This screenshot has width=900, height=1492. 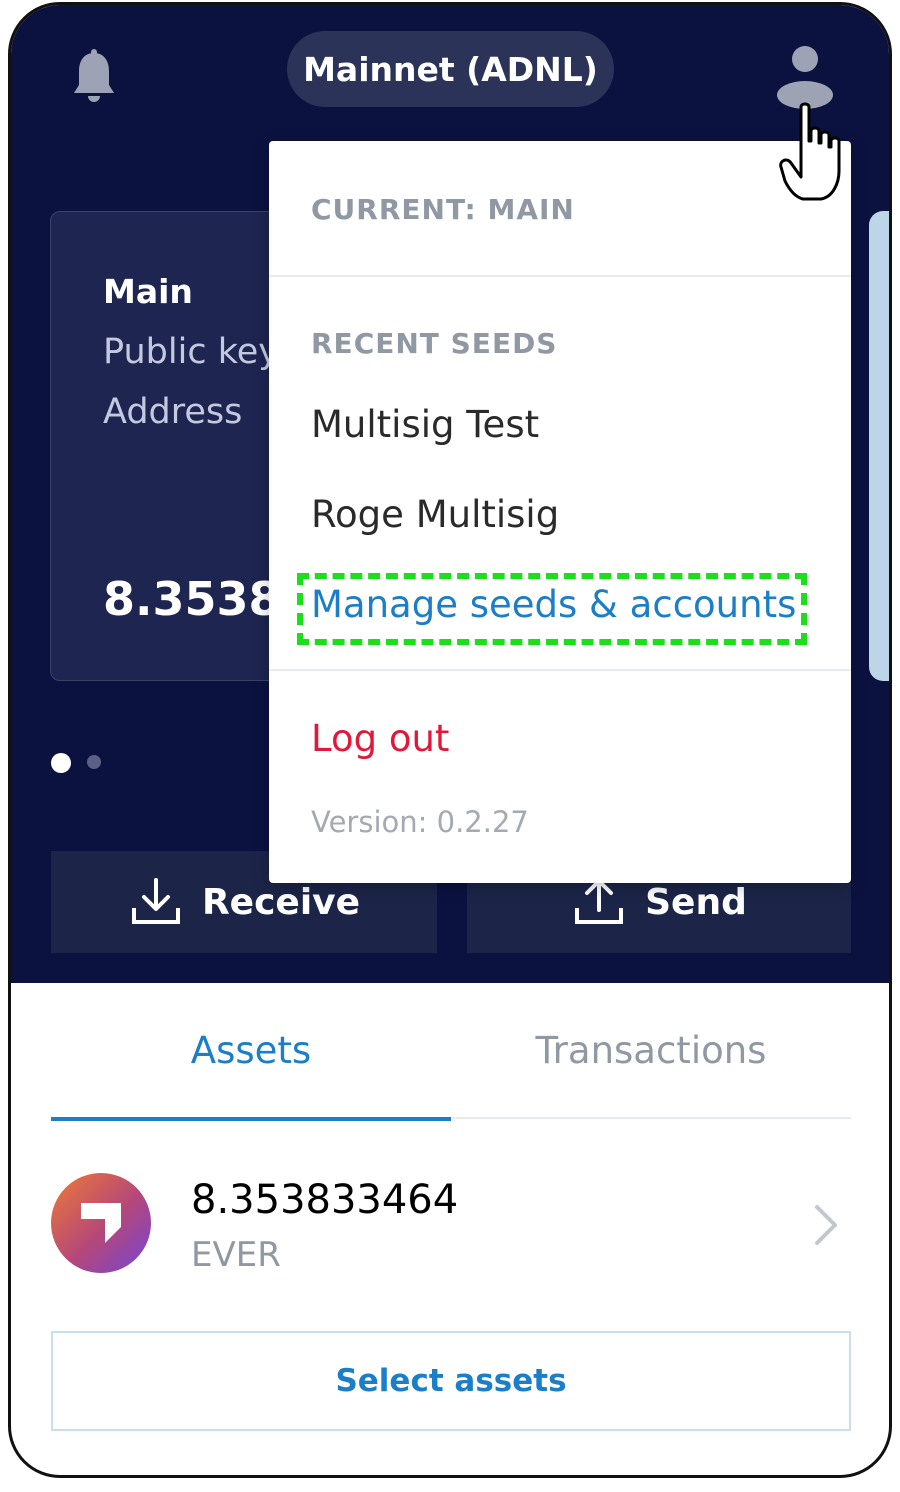 What do you see at coordinates (380, 738) in the screenshot?
I see `logout-button: Log out` at bounding box center [380, 738].